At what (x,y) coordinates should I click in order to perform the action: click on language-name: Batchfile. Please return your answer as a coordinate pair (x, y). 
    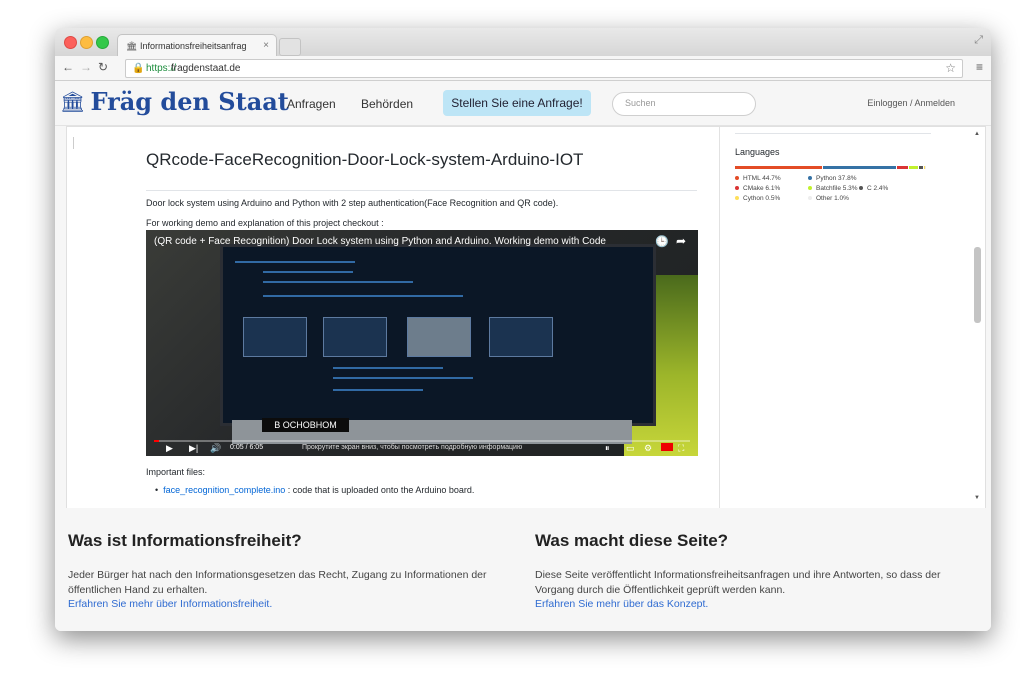
    Looking at the image, I should click on (829, 188).